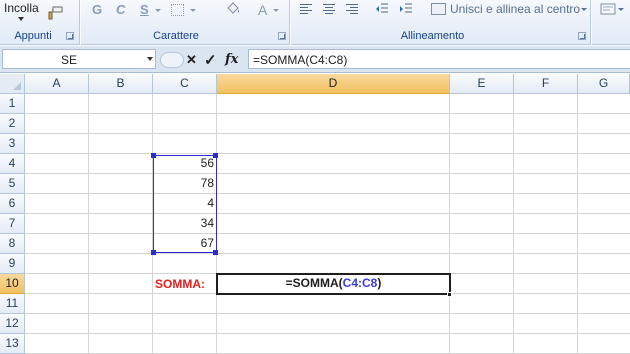 The image size is (630, 354). What do you see at coordinates (191, 60) in the screenshot?
I see `cancel-icon: ✕` at bounding box center [191, 60].